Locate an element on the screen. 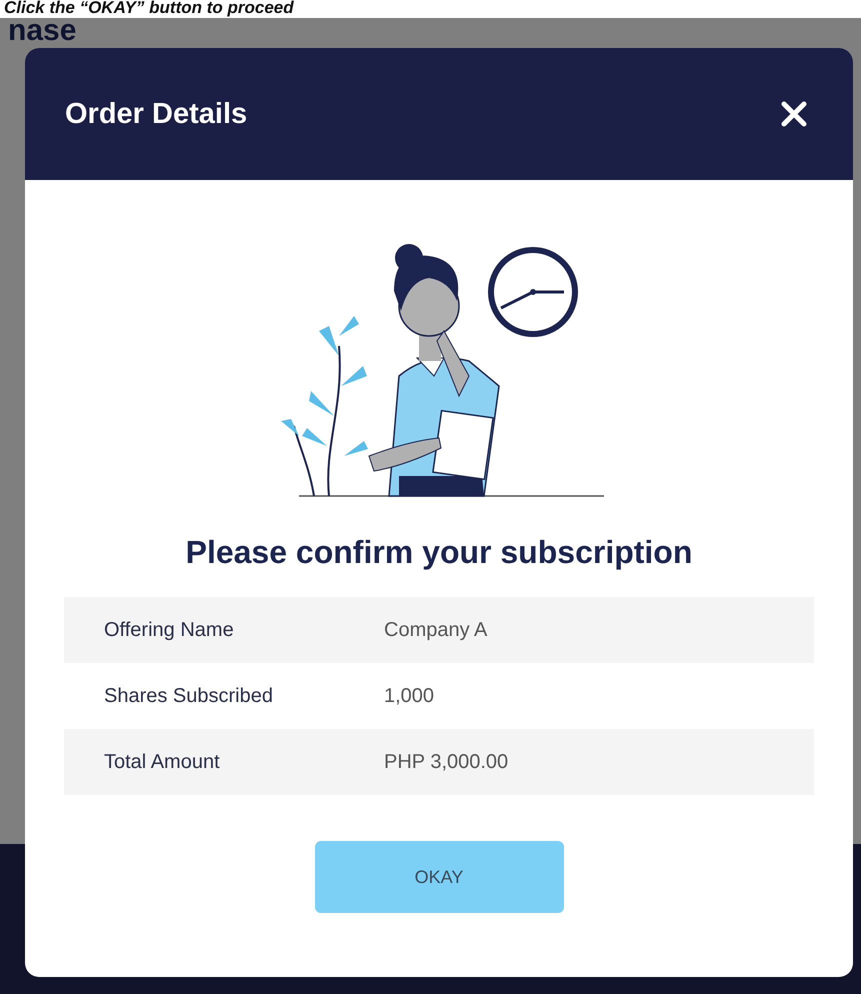  dialog-title: Order Details is located at coordinates (156, 114).